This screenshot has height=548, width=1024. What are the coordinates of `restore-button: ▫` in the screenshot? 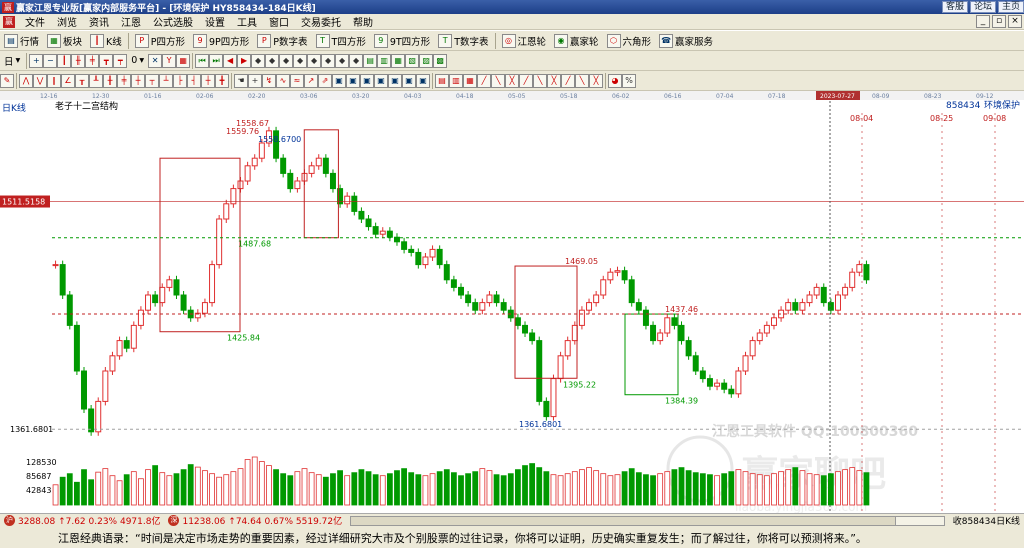 It's located at (999, 21).